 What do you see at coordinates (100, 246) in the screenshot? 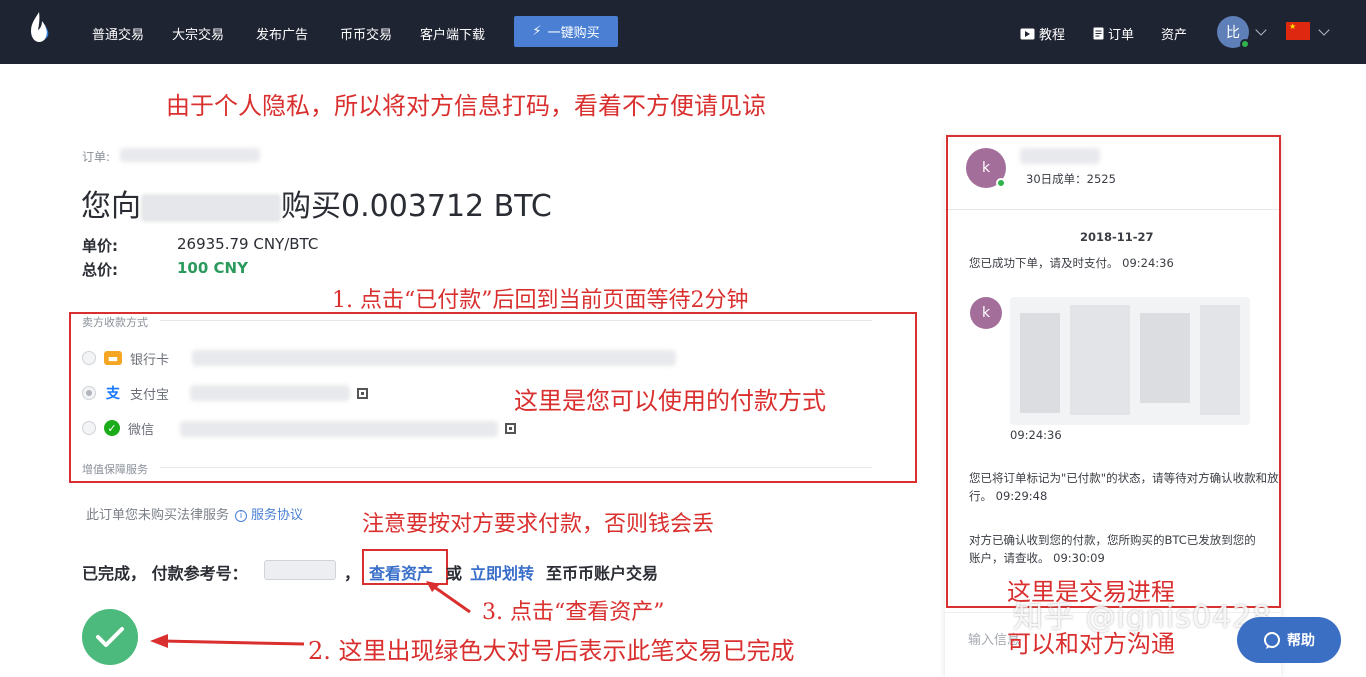
I see `price-label: 单价:` at bounding box center [100, 246].